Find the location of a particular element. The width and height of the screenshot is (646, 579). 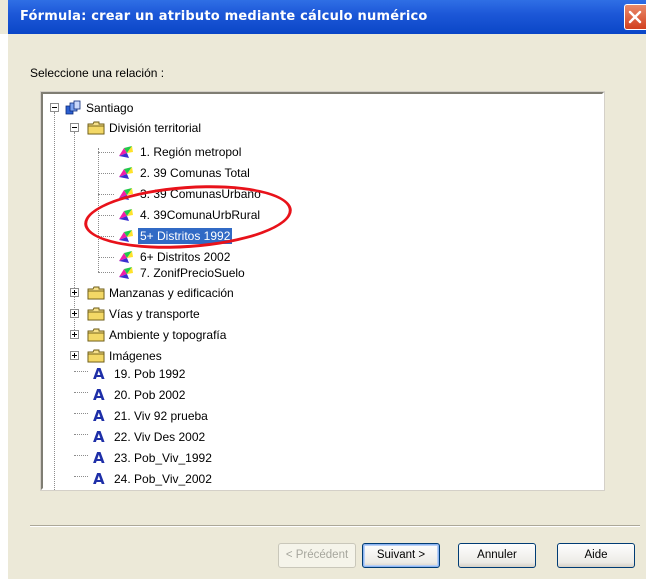

tree-node-folder: Vías y transporte is located at coordinates (193, 314).